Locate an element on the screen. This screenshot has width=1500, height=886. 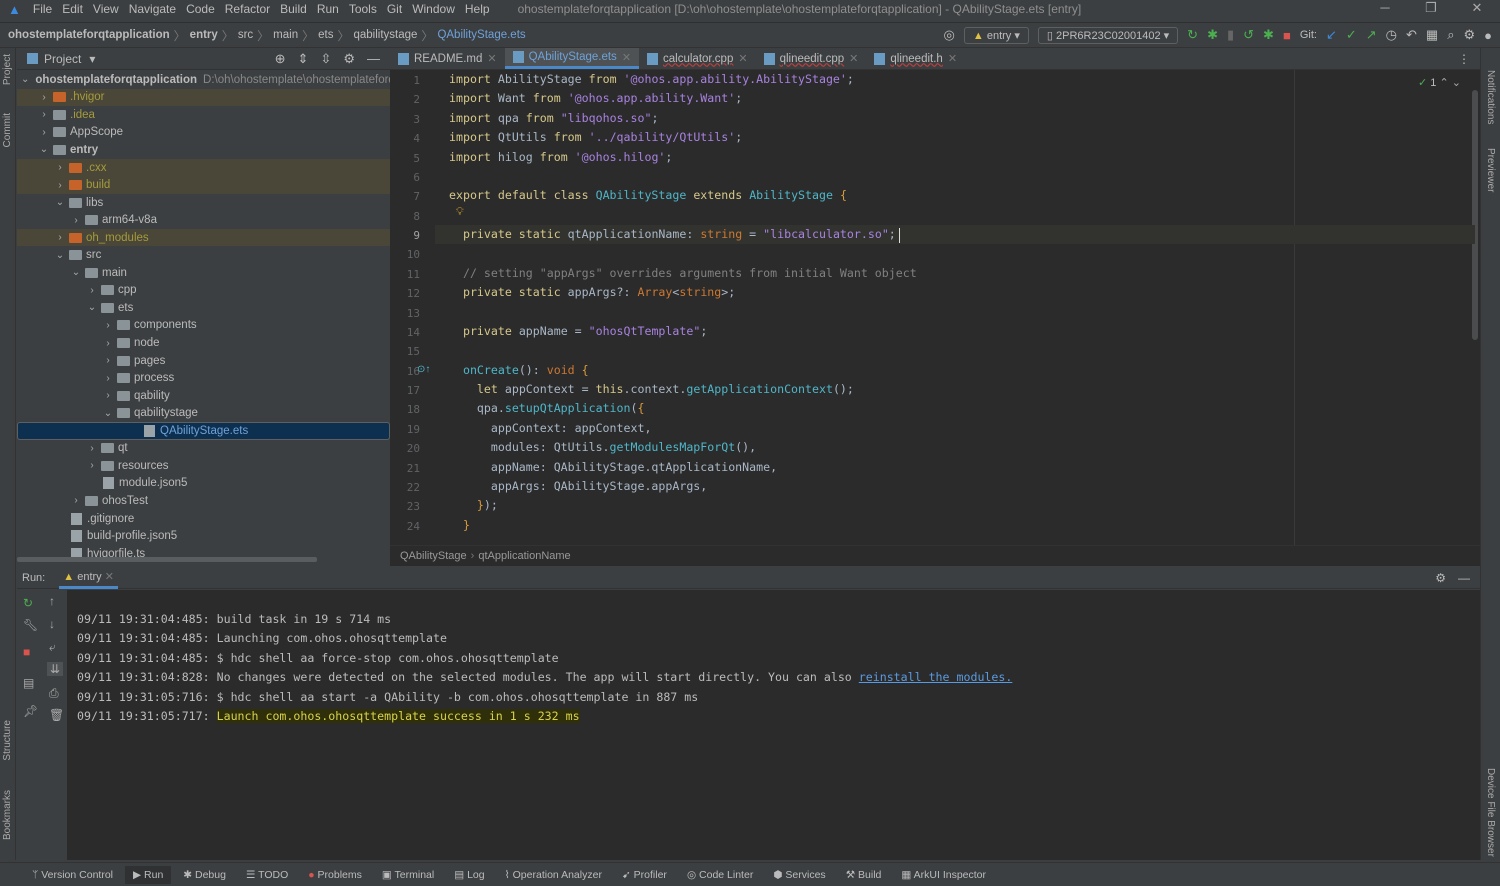
bottom-tab-profiler: ➹ Profiler is located at coordinates (644, 875).